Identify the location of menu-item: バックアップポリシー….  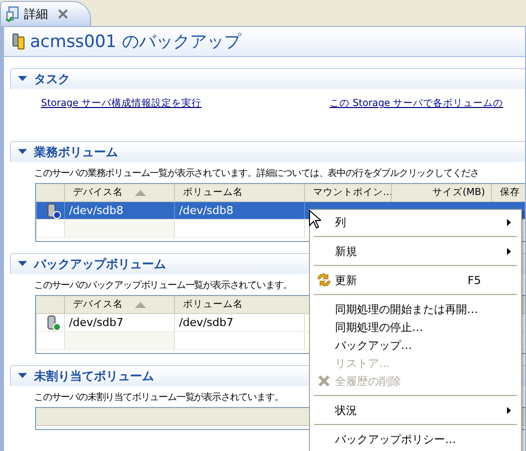
(415, 439).